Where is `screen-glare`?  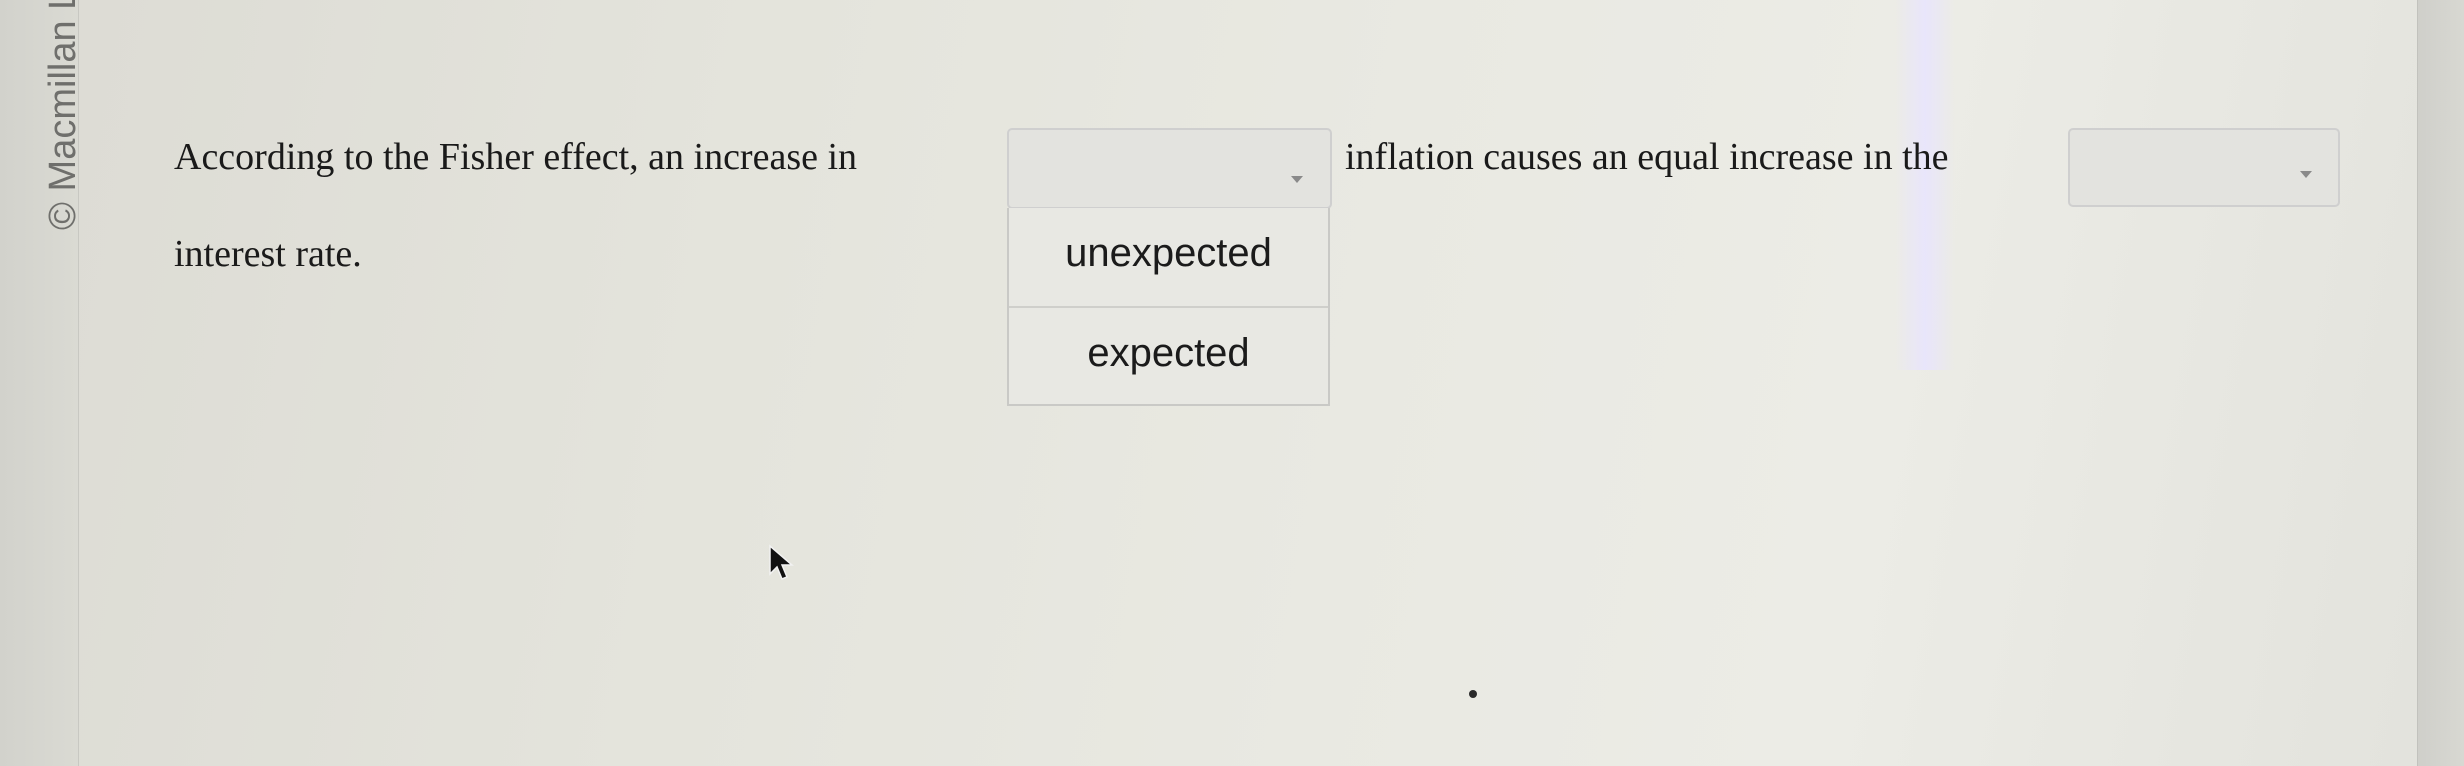 screen-glare is located at coordinates (1925, 185).